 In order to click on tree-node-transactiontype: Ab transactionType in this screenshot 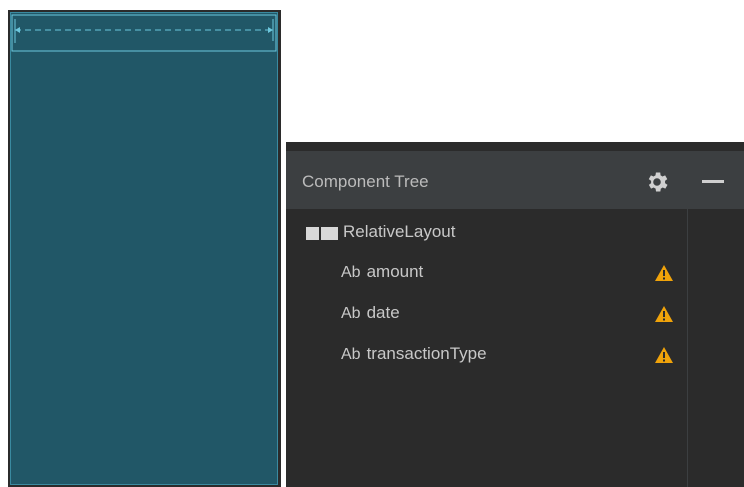, I will do `click(414, 354)`.